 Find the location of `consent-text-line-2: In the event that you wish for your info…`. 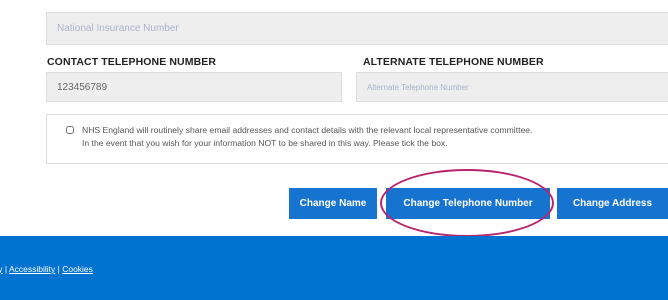

consent-text-line-2: In the event that you wish for your info… is located at coordinates (265, 143).